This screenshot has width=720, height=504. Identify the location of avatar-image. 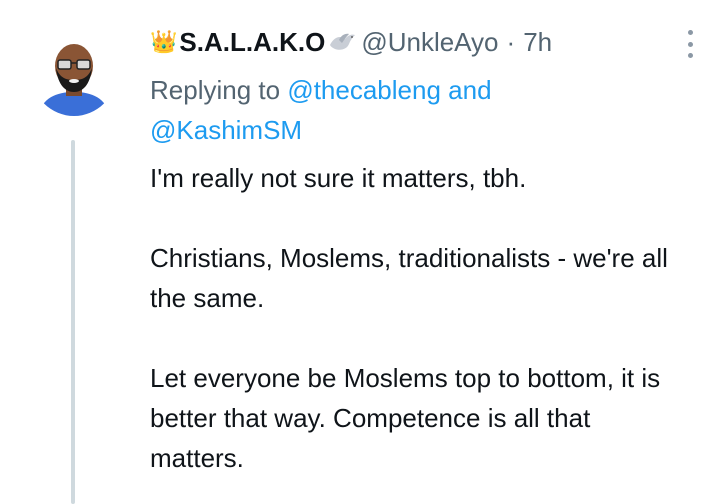
(74, 74).